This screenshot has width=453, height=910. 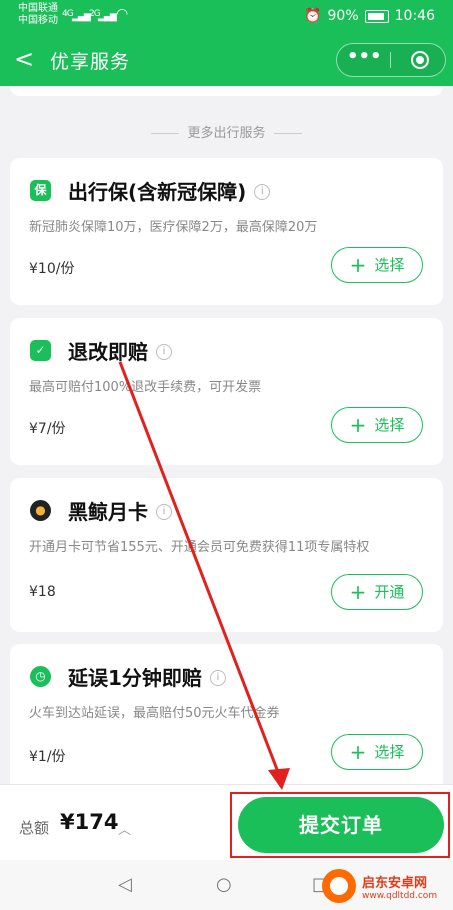 What do you see at coordinates (226, 91) in the screenshot?
I see `previous-card-edge` at bounding box center [226, 91].